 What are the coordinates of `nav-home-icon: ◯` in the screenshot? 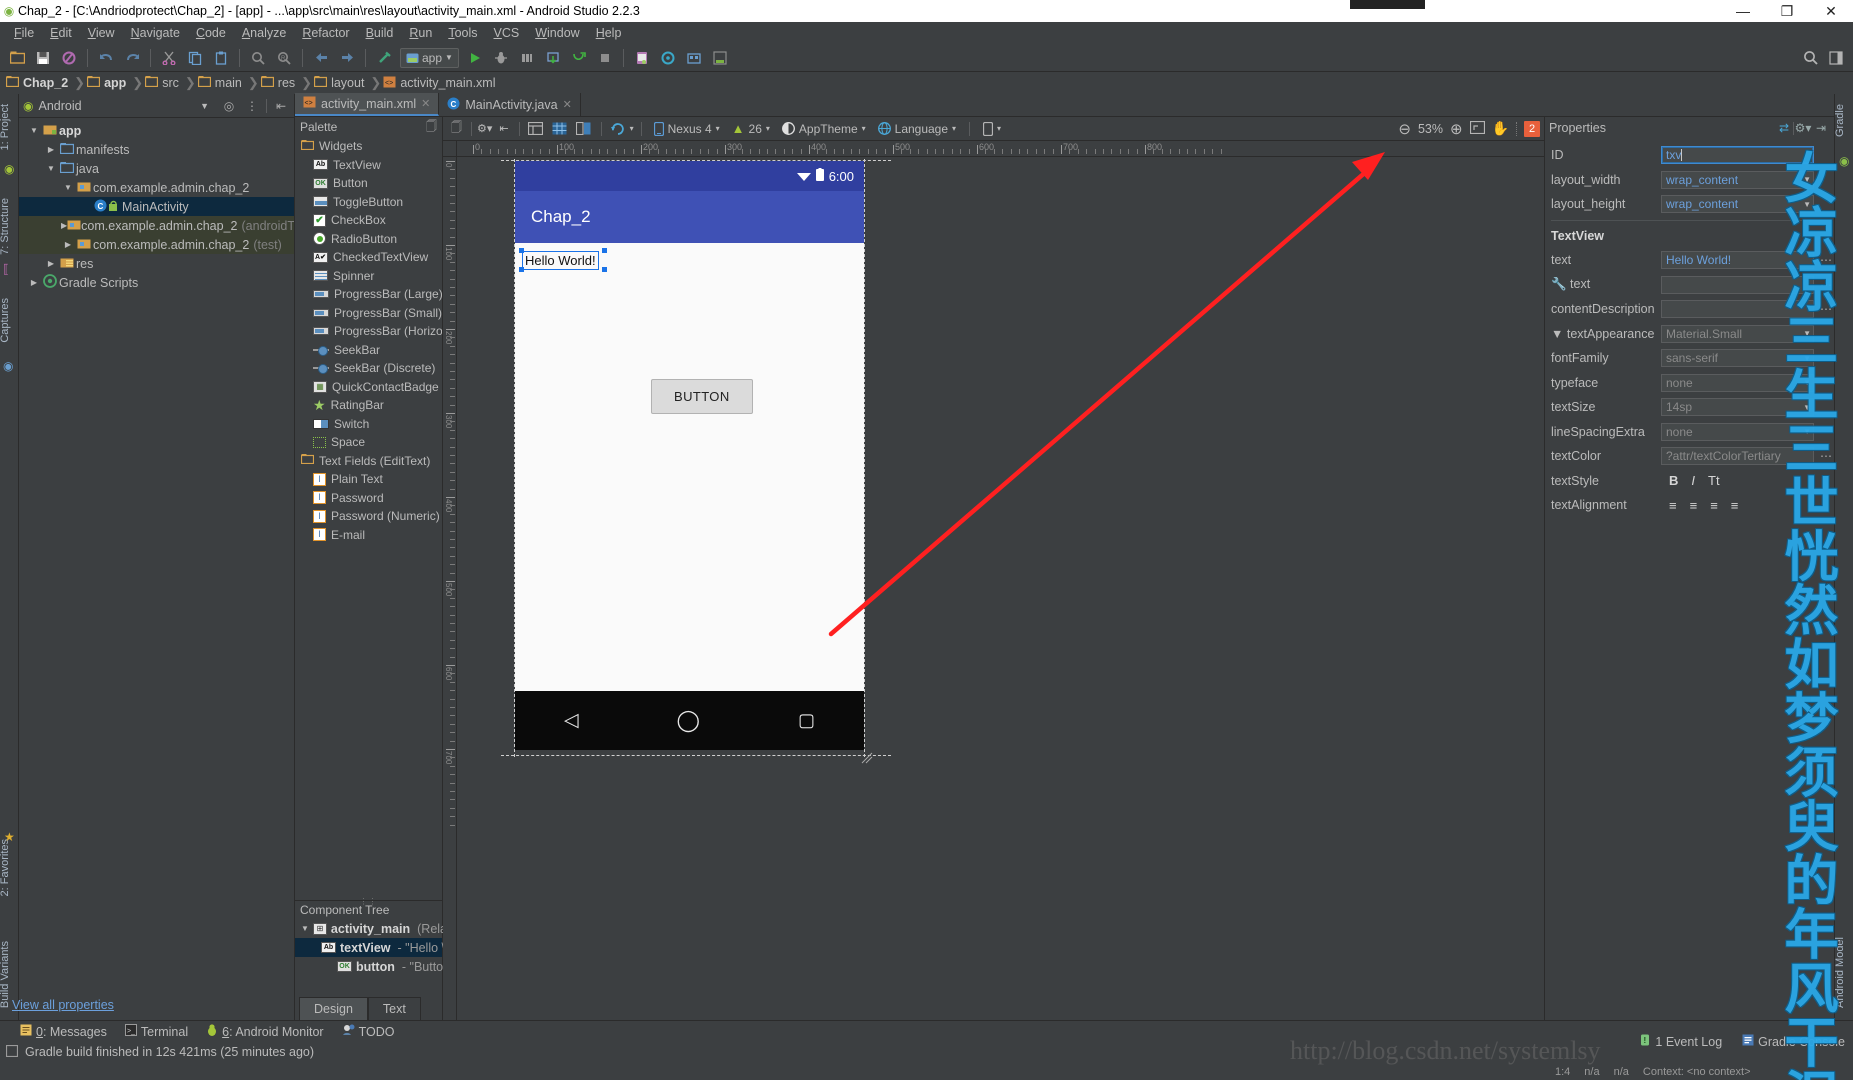 It's located at (689, 720).